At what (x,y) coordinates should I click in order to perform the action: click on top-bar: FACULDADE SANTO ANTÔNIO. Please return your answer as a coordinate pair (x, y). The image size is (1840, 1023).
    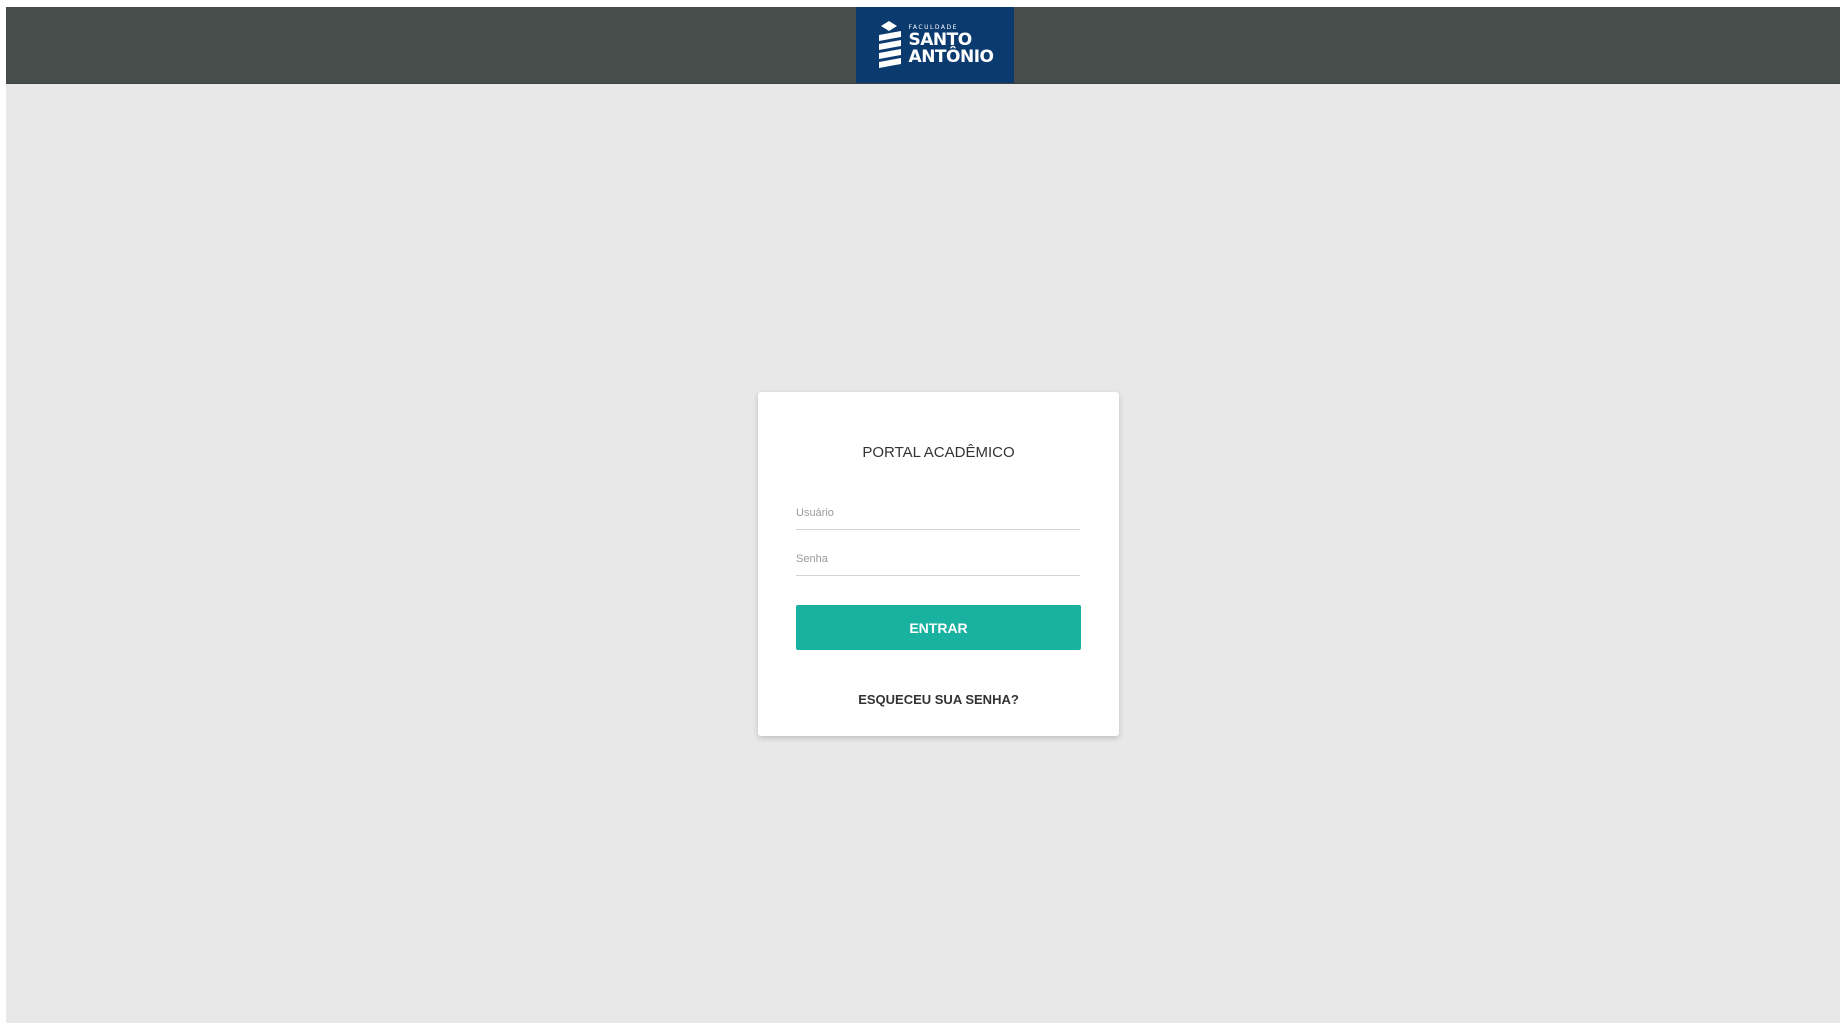
    Looking at the image, I should click on (923, 45).